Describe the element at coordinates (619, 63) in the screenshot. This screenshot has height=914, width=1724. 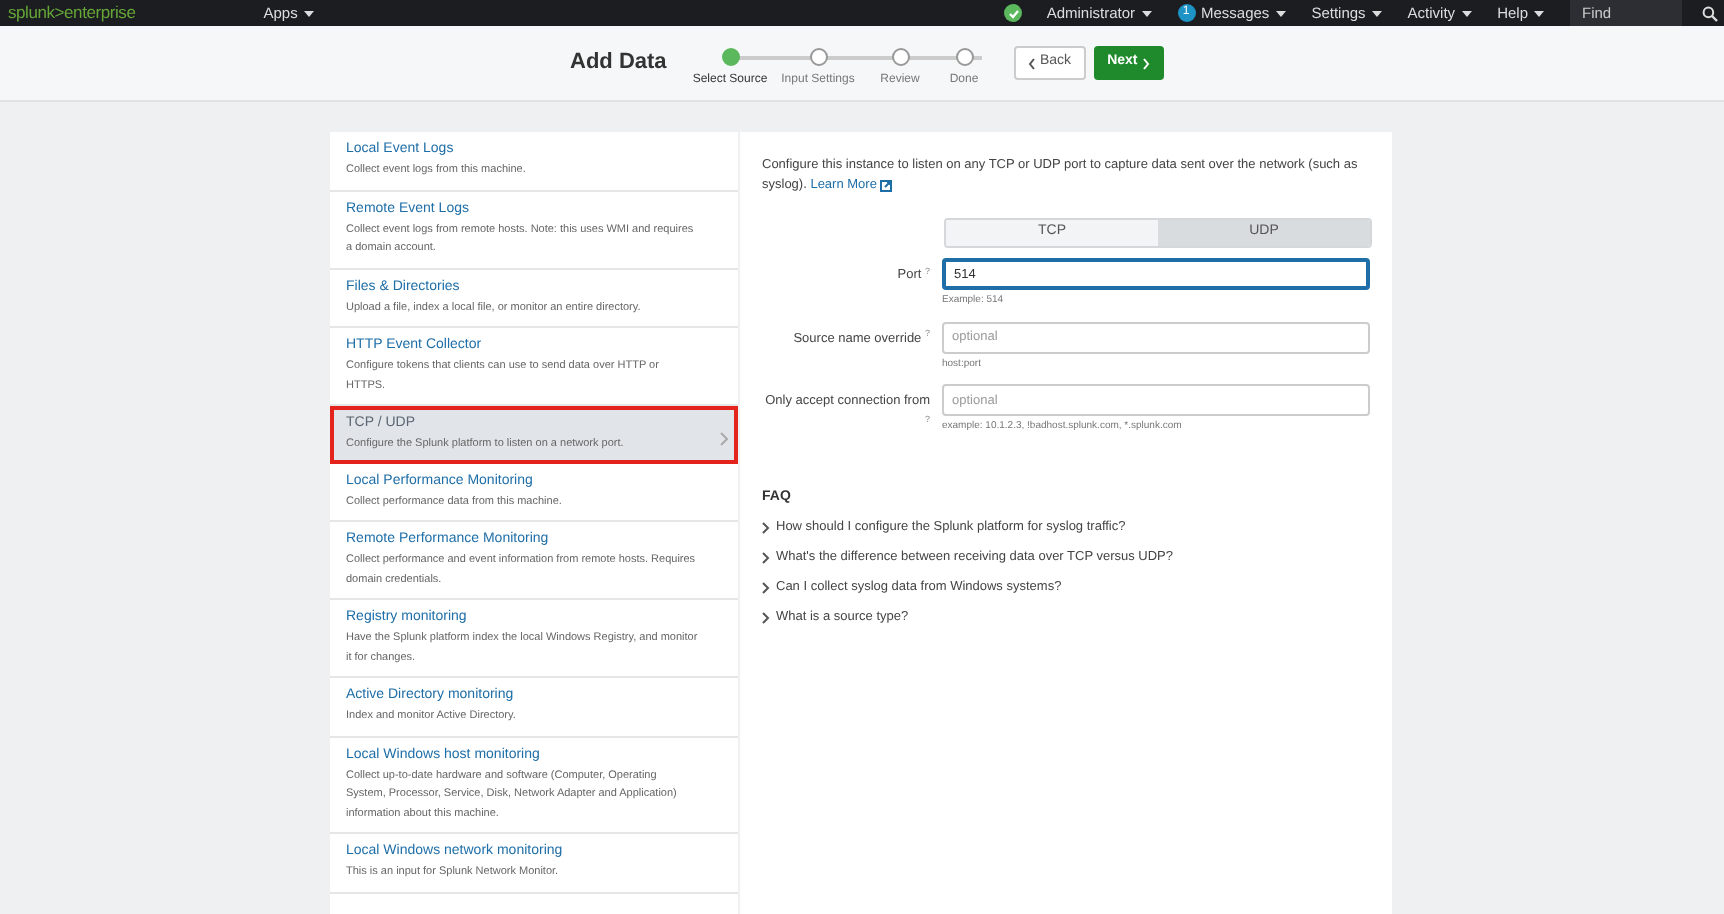
I see `page-title: Add Data` at that location.